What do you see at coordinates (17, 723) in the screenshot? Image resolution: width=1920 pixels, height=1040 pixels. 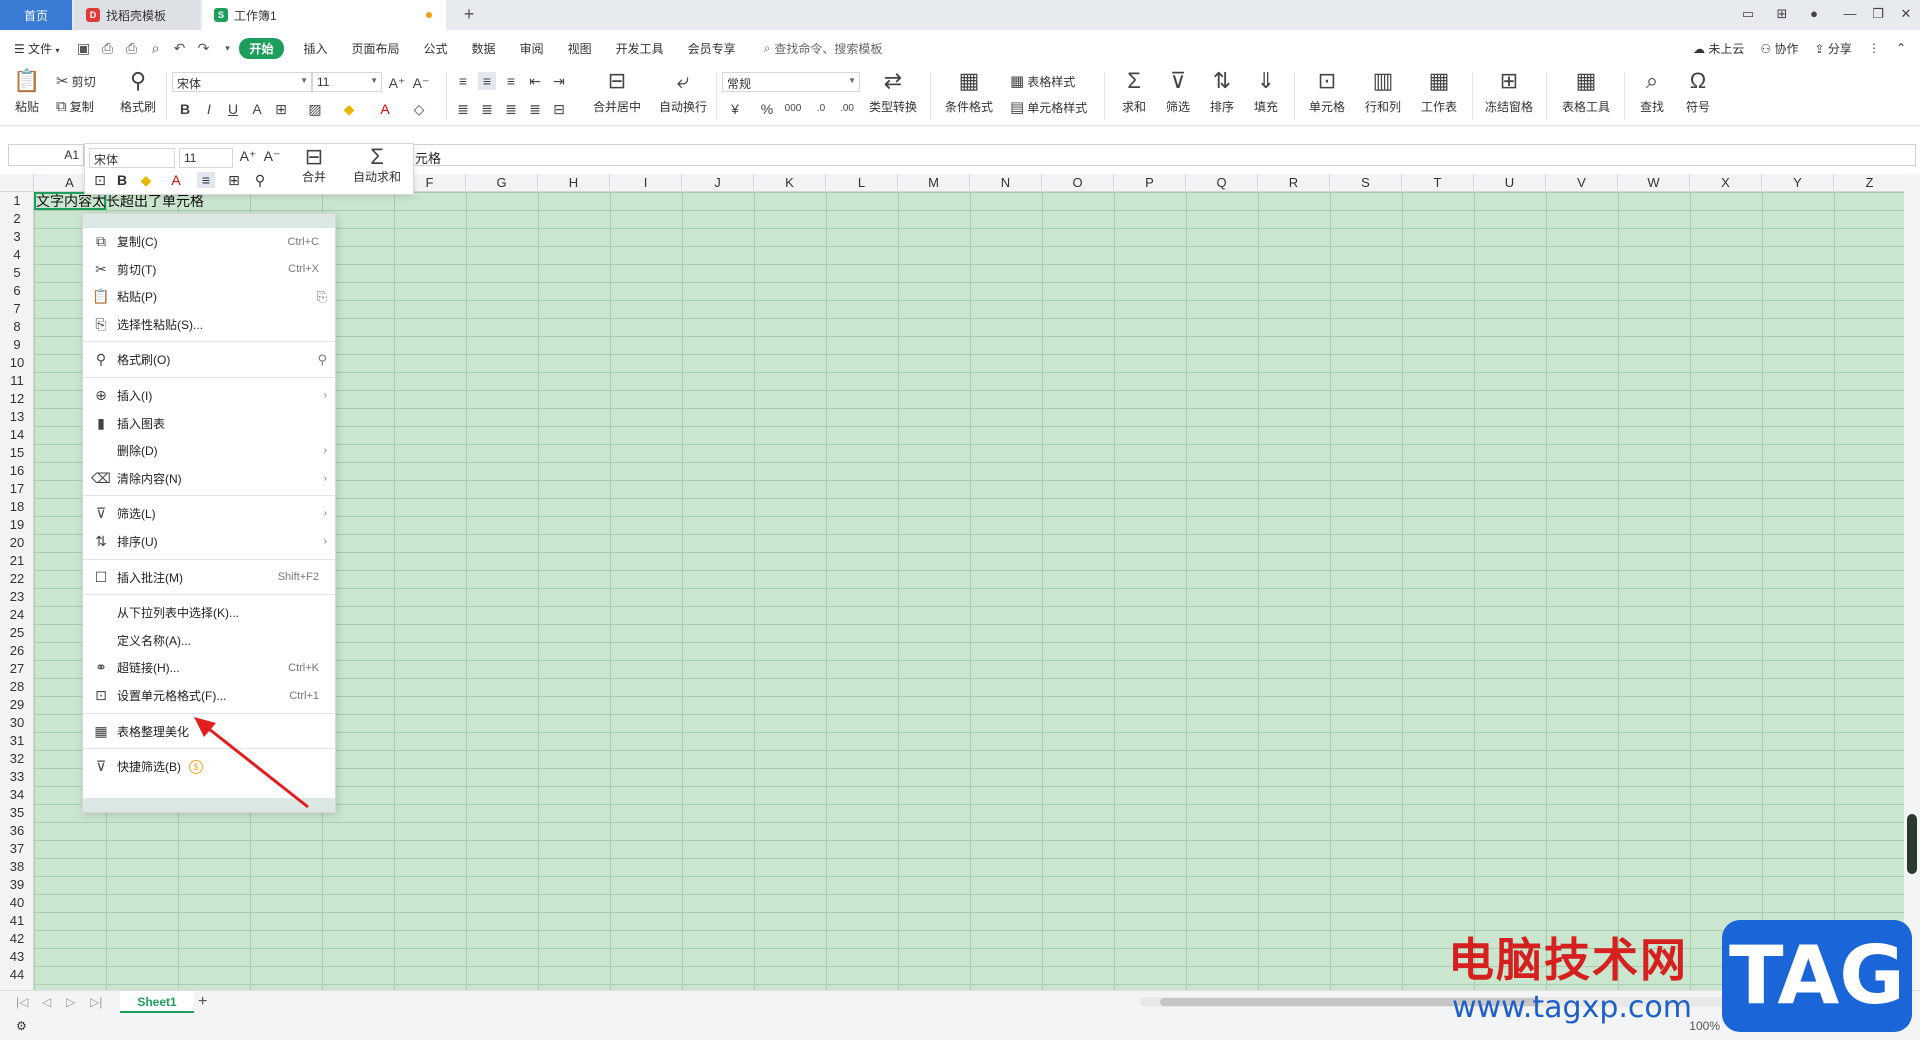 I see `row-header: 30` at bounding box center [17, 723].